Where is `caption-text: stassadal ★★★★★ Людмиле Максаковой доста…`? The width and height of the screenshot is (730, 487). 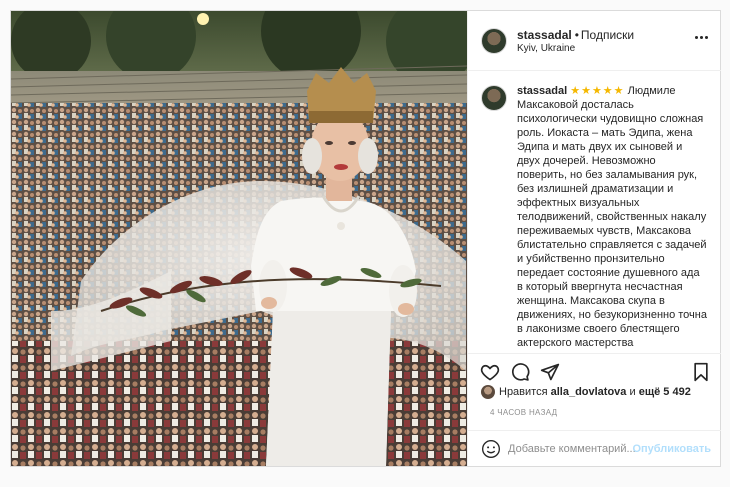
caption-text: stassadal ★★★★★ Людмиле Максаковой доста… is located at coordinates (612, 217).